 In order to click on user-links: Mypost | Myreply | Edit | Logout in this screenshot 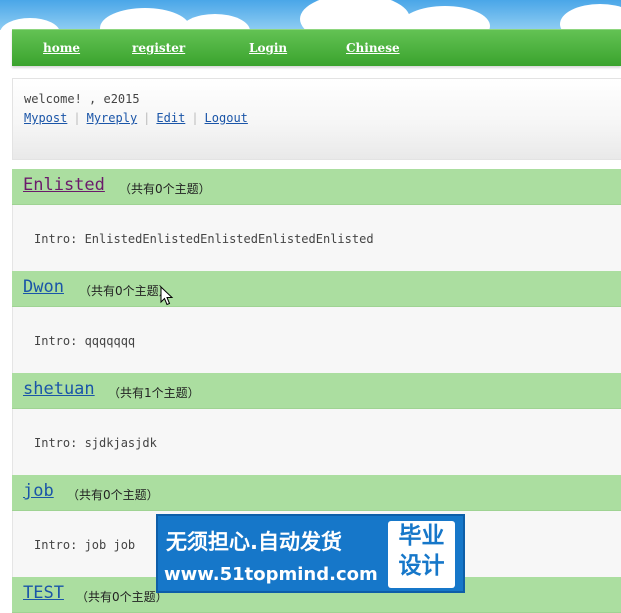, I will do `click(136, 118)`.